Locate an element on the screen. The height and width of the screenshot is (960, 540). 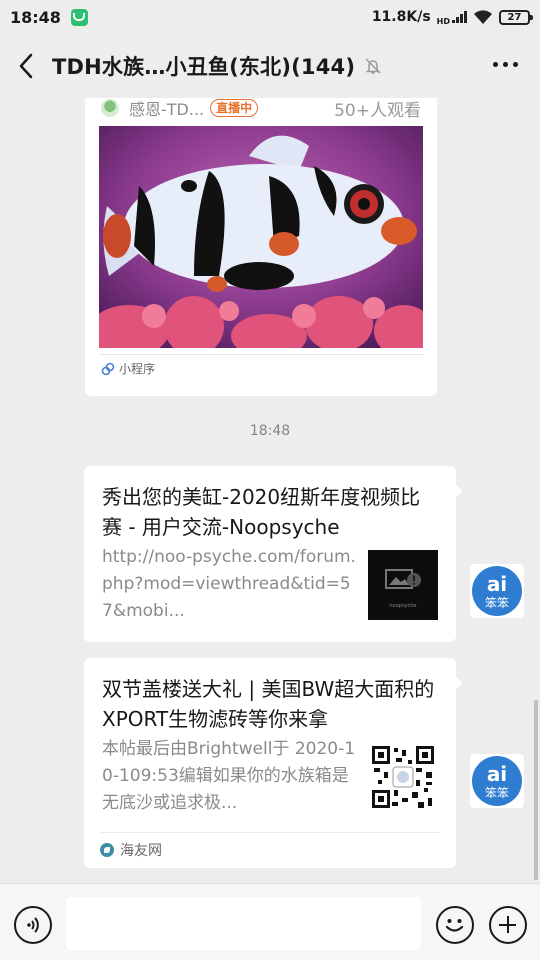
status-bar: 18:48 11.8K/s HD 27 is located at coordinates (270, 17).